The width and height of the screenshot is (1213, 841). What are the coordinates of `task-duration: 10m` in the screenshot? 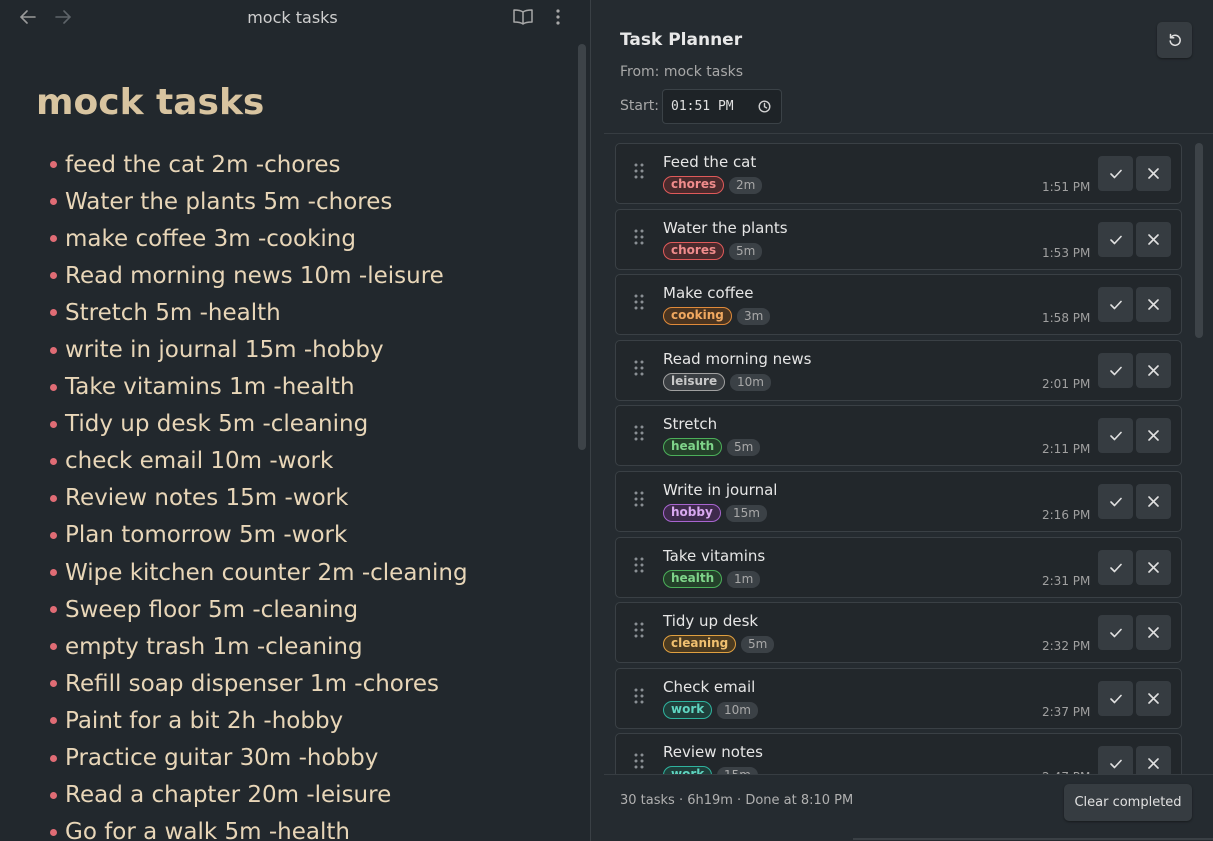 It's located at (737, 710).